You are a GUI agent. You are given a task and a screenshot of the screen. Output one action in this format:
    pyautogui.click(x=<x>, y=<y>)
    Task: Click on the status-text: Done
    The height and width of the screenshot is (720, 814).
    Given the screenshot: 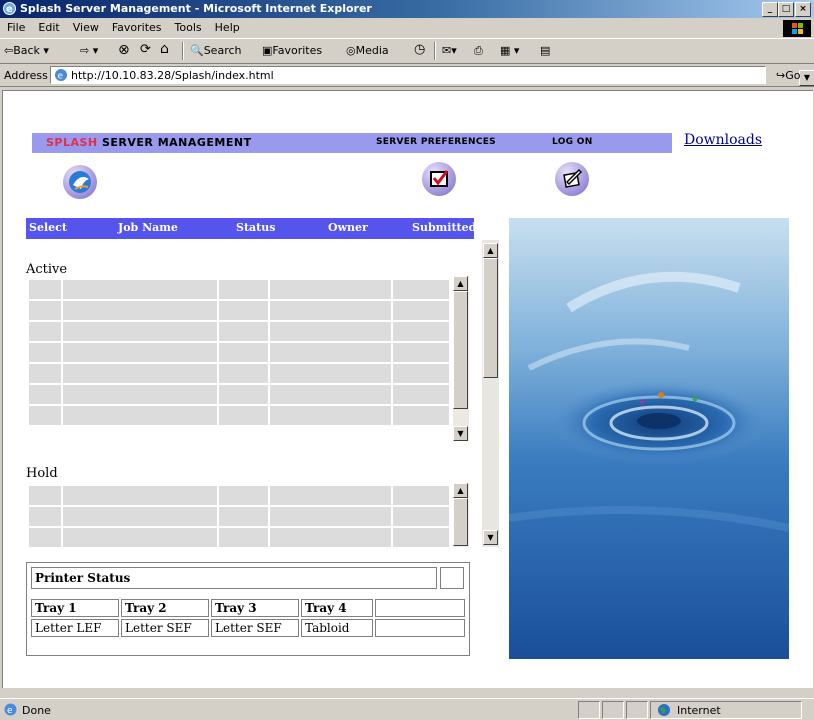 What is the action you would take?
    pyautogui.click(x=36, y=710)
    